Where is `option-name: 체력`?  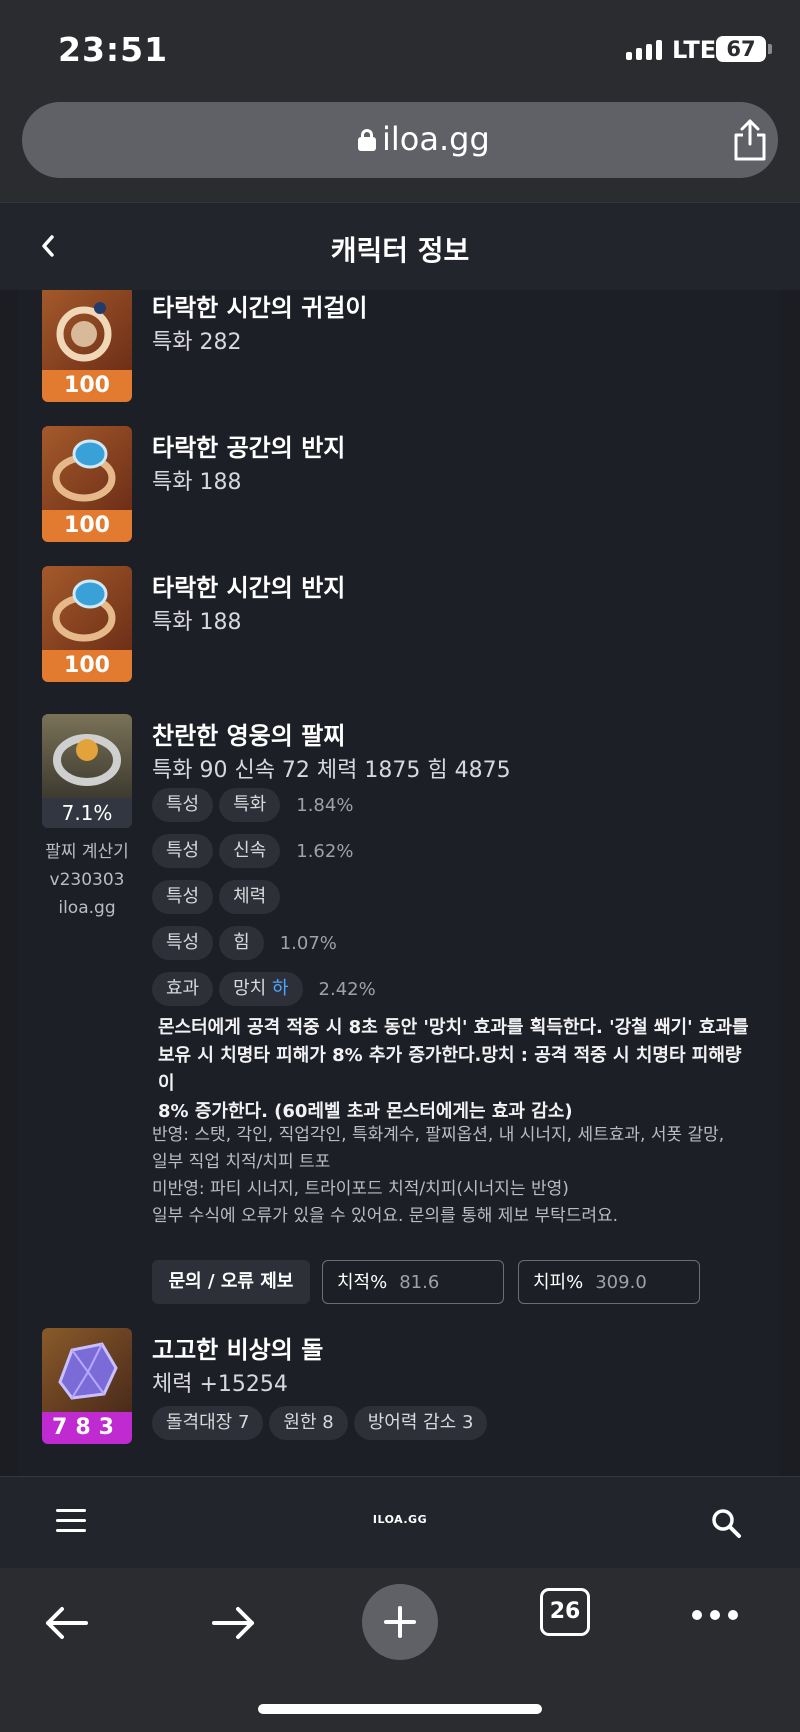
option-name: 체력 is located at coordinates (250, 897).